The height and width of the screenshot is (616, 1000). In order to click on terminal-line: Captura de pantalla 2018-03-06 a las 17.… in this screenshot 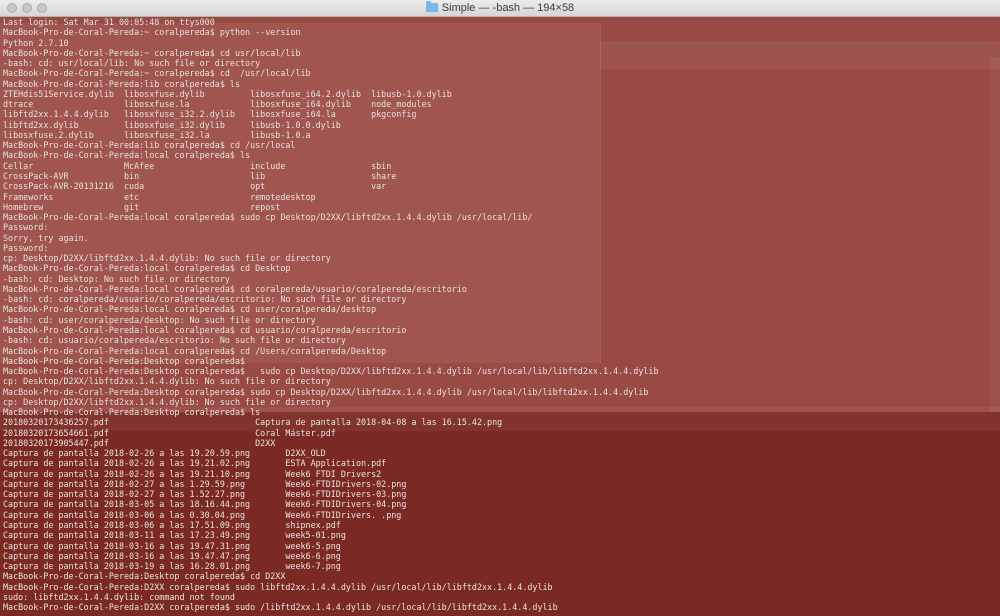, I will do `click(172, 525)`.